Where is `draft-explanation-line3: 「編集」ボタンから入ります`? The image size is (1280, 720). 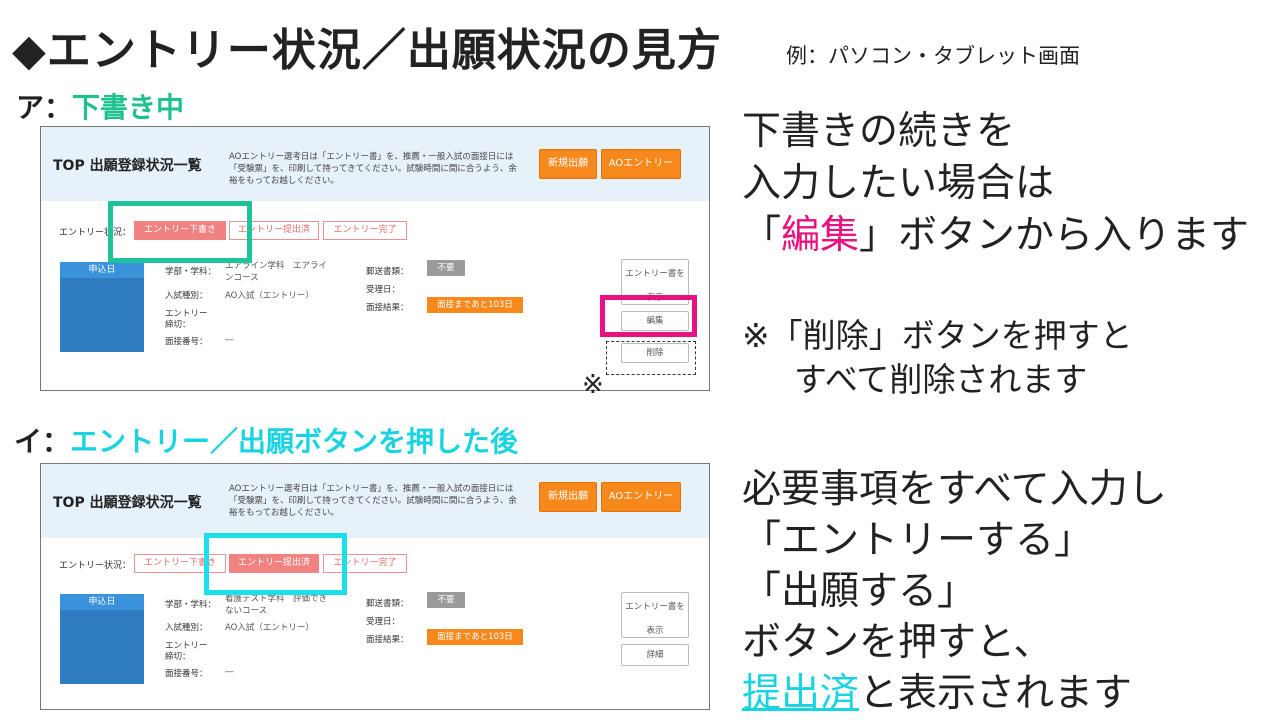 draft-explanation-line3: 「編集」ボタンから入ります is located at coordinates (995, 236).